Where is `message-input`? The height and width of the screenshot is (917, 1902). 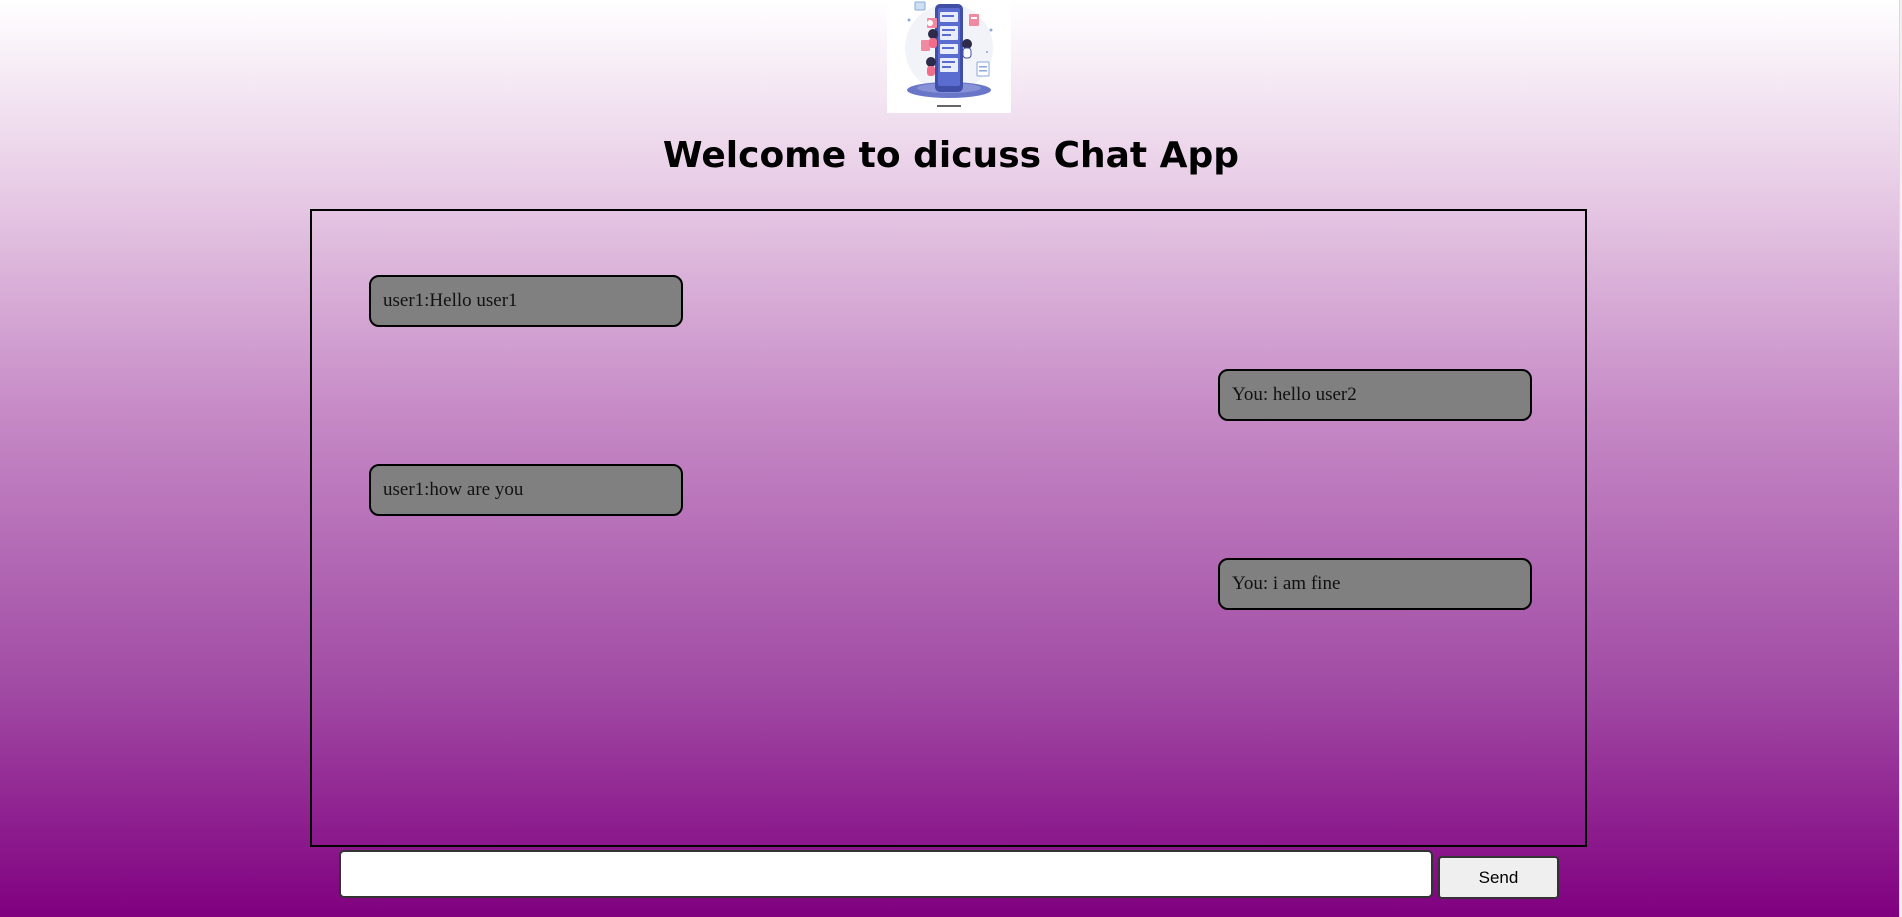
message-input is located at coordinates (886, 874).